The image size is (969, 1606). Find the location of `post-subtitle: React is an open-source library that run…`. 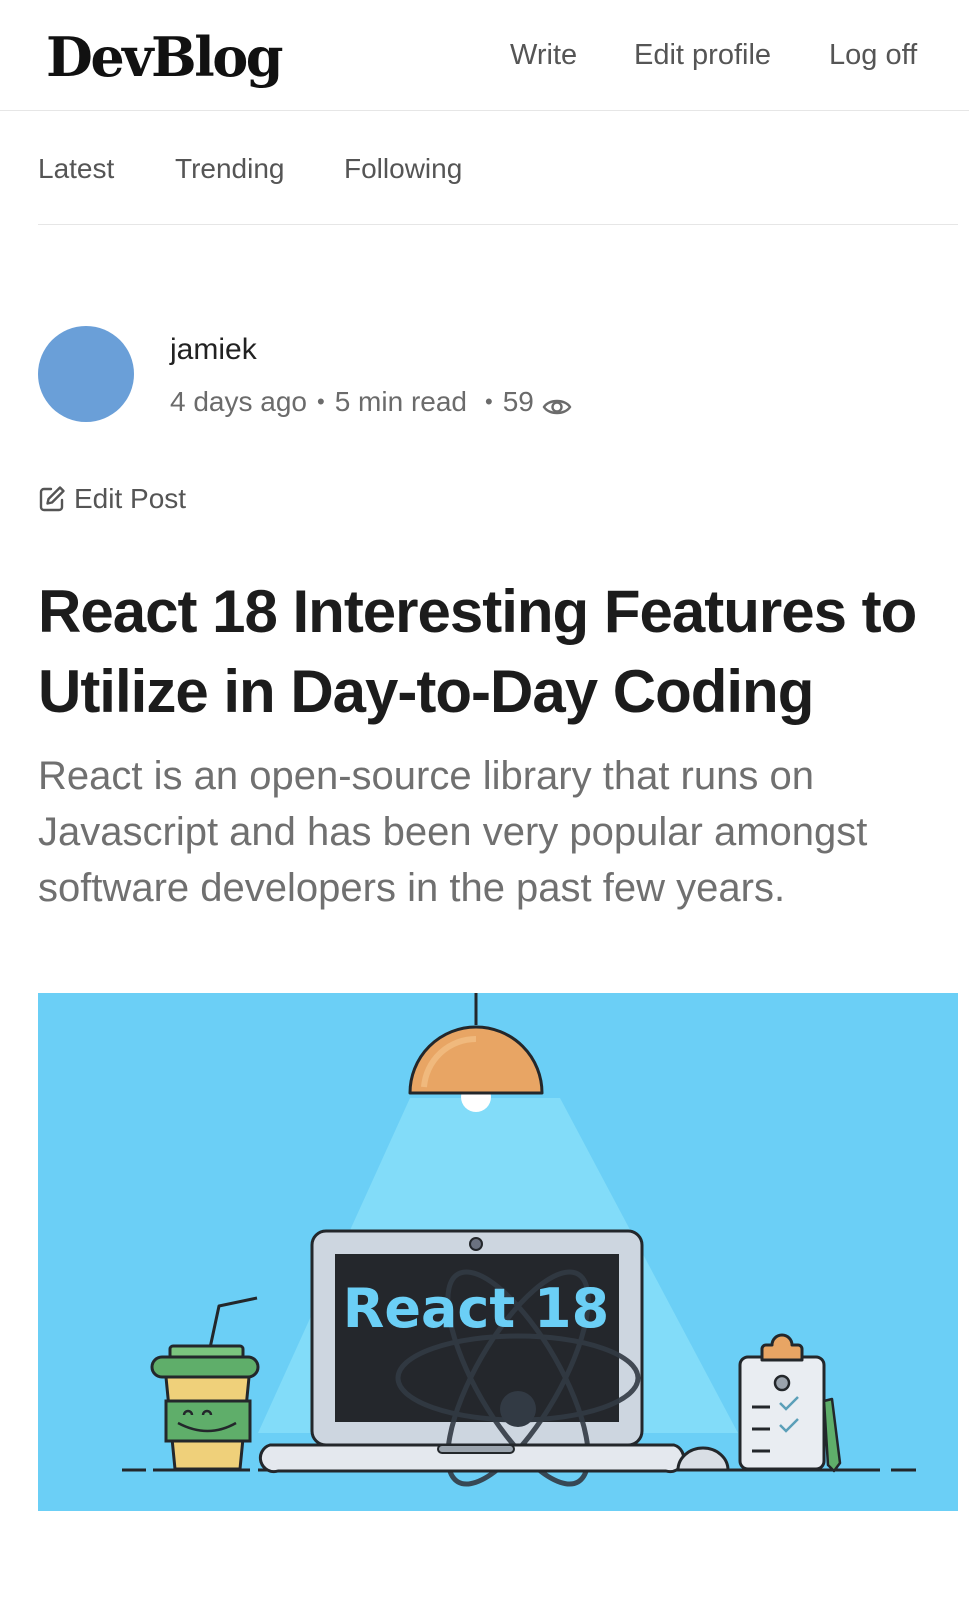

post-subtitle: React is an open-source library that run… is located at coordinates (453, 832).